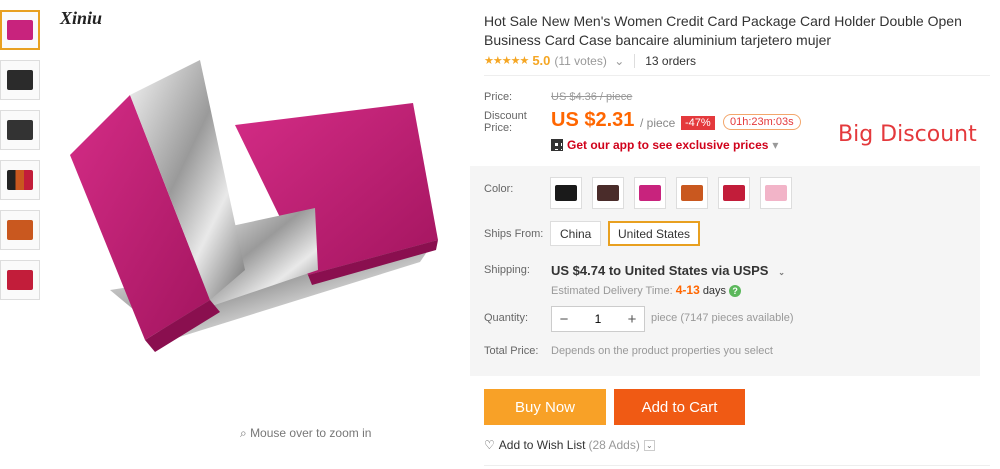 The image size is (1000, 469). I want to click on app-promo-text: Get our app to see exclusive prices, so click(668, 145).